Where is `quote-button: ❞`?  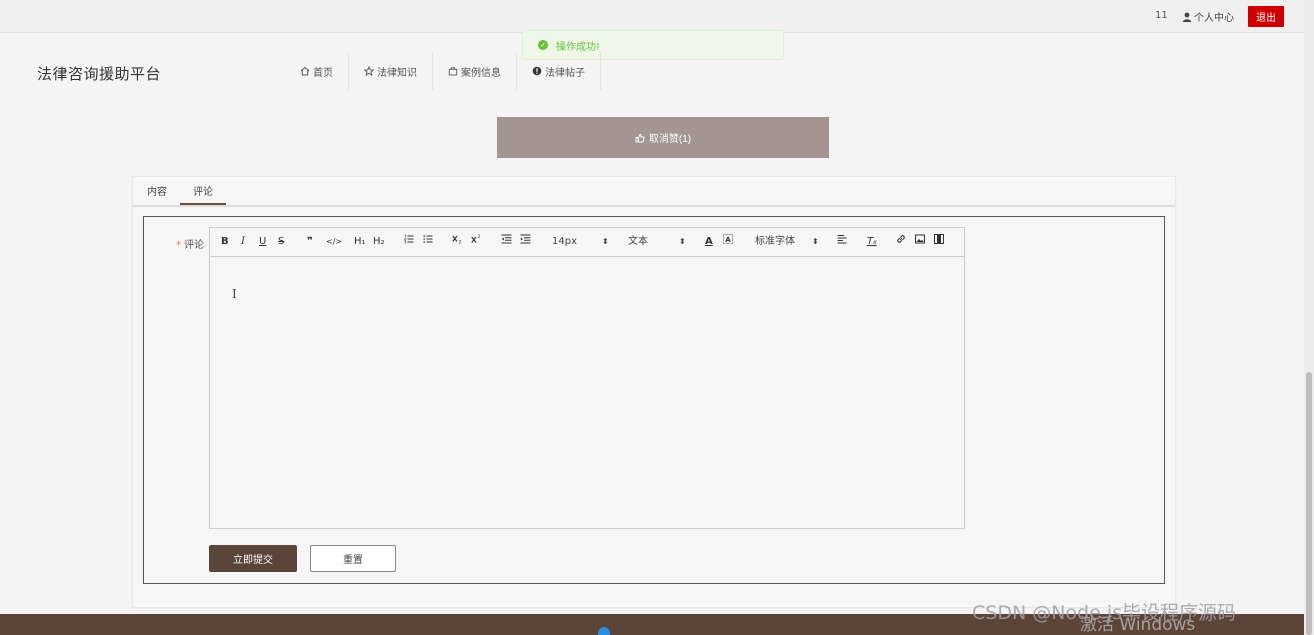 quote-button: ❞ is located at coordinates (310, 242).